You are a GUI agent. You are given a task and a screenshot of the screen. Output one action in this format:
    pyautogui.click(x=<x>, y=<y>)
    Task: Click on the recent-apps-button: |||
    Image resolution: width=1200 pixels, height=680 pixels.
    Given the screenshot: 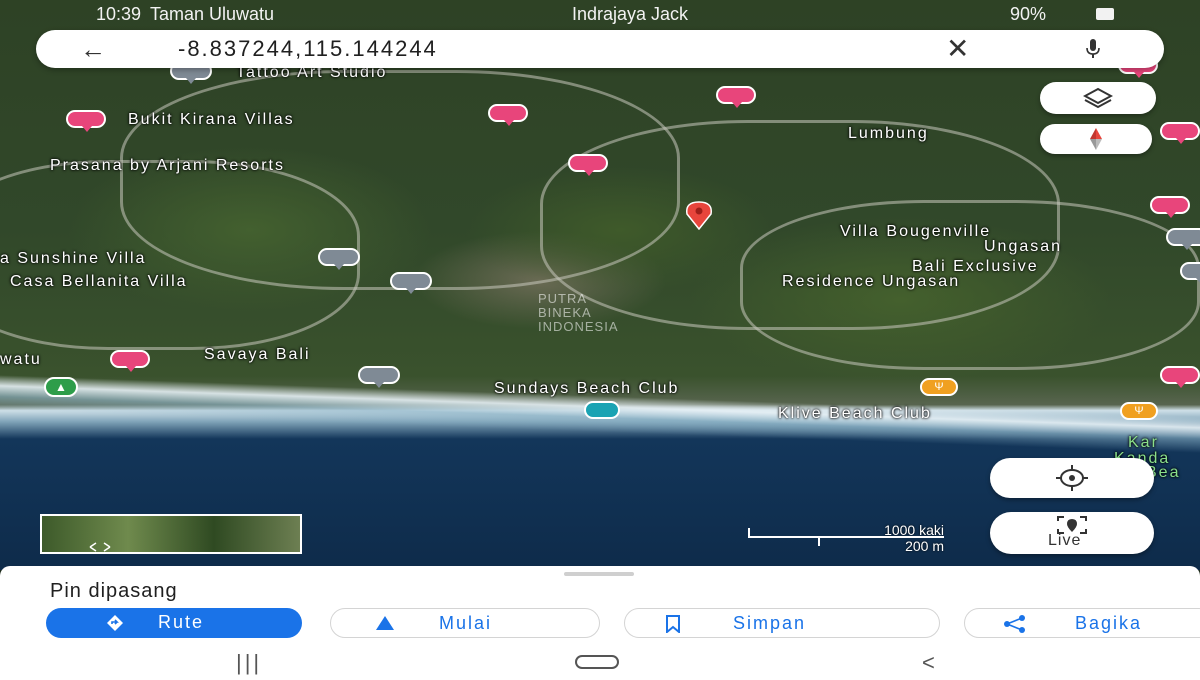 What is the action you would take?
    pyautogui.click(x=249, y=663)
    